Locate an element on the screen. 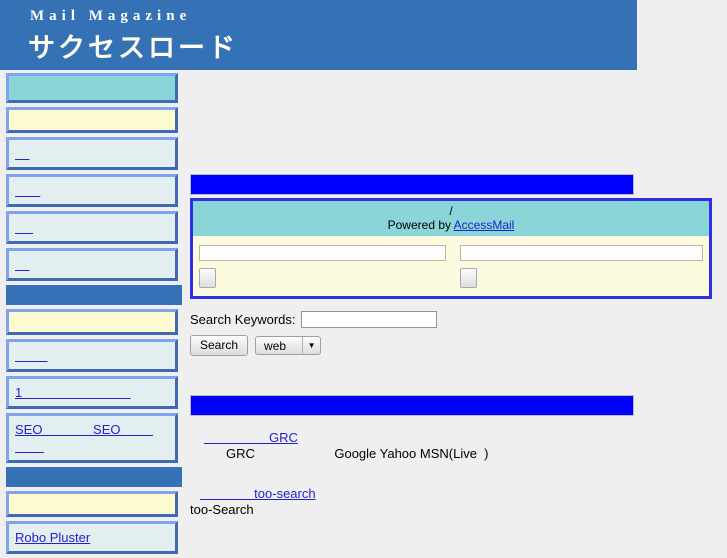 The height and width of the screenshot is (558, 727). search-engine-value: web is located at coordinates (275, 345).